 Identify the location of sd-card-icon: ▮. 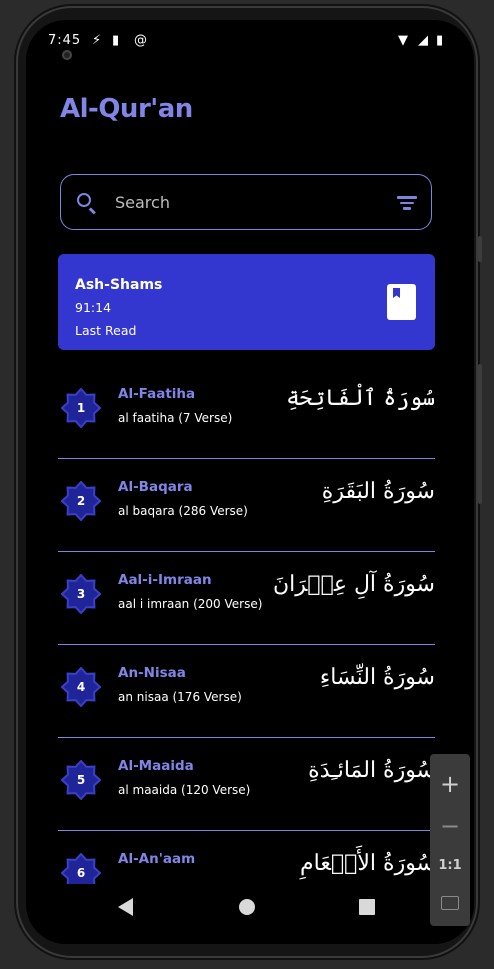
(116, 40).